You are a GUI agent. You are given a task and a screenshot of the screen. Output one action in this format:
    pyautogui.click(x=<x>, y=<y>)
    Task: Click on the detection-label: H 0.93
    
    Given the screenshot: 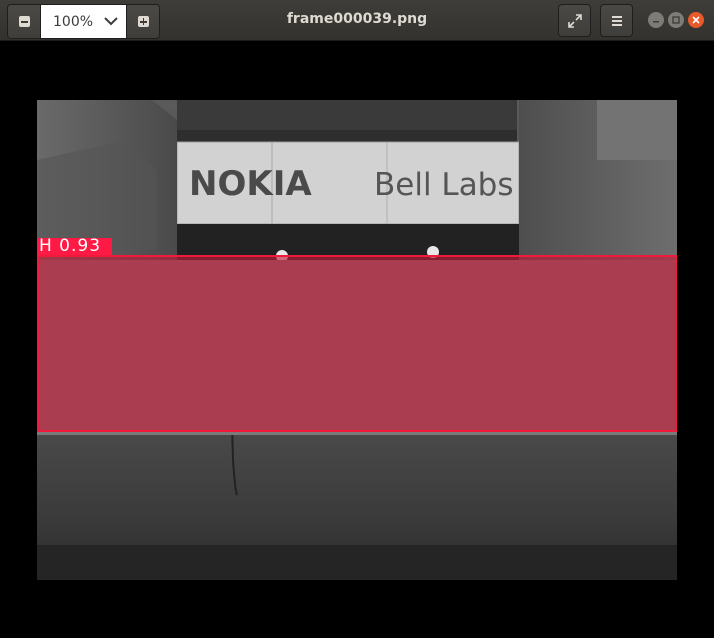 What is the action you would take?
    pyautogui.click(x=70, y=246)
    